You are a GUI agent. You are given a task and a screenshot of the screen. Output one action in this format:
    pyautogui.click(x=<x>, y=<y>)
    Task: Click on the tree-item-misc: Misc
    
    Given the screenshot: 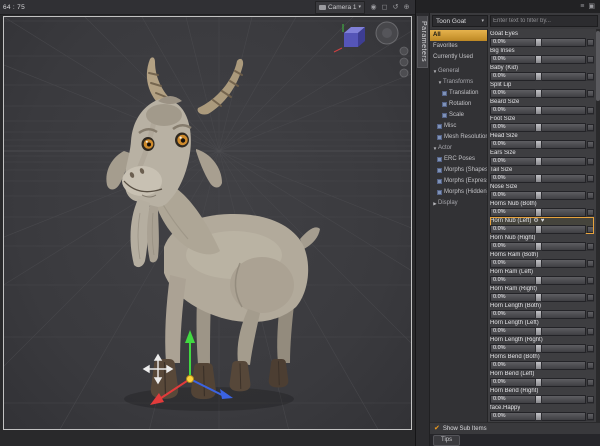 What is the action you would take?
    pyautogui.click(x=458, y=126)
    